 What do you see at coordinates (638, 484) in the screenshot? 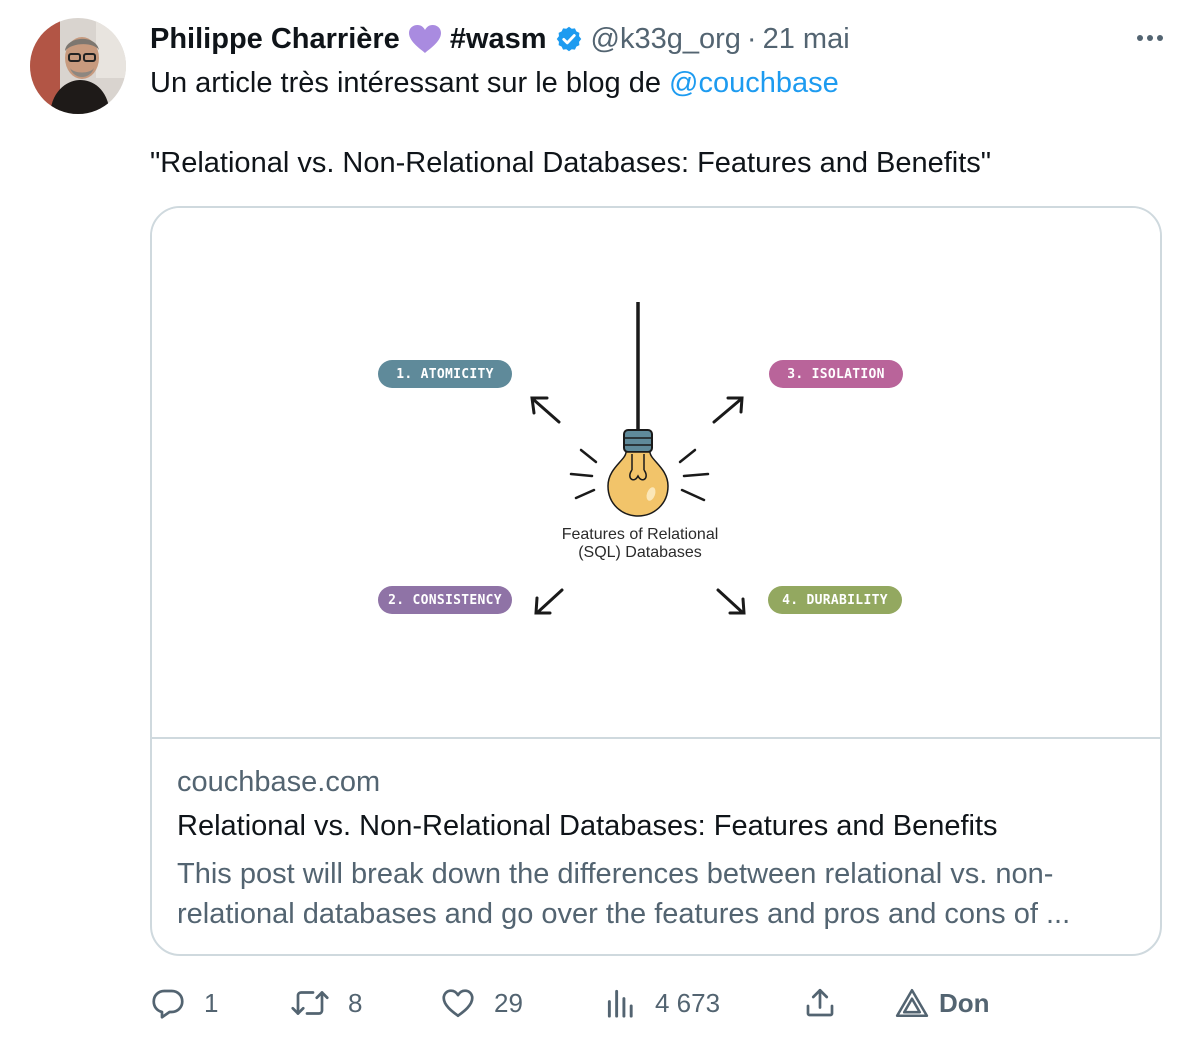
I see `light-bulb-icon` at bounding box center [638, 484].